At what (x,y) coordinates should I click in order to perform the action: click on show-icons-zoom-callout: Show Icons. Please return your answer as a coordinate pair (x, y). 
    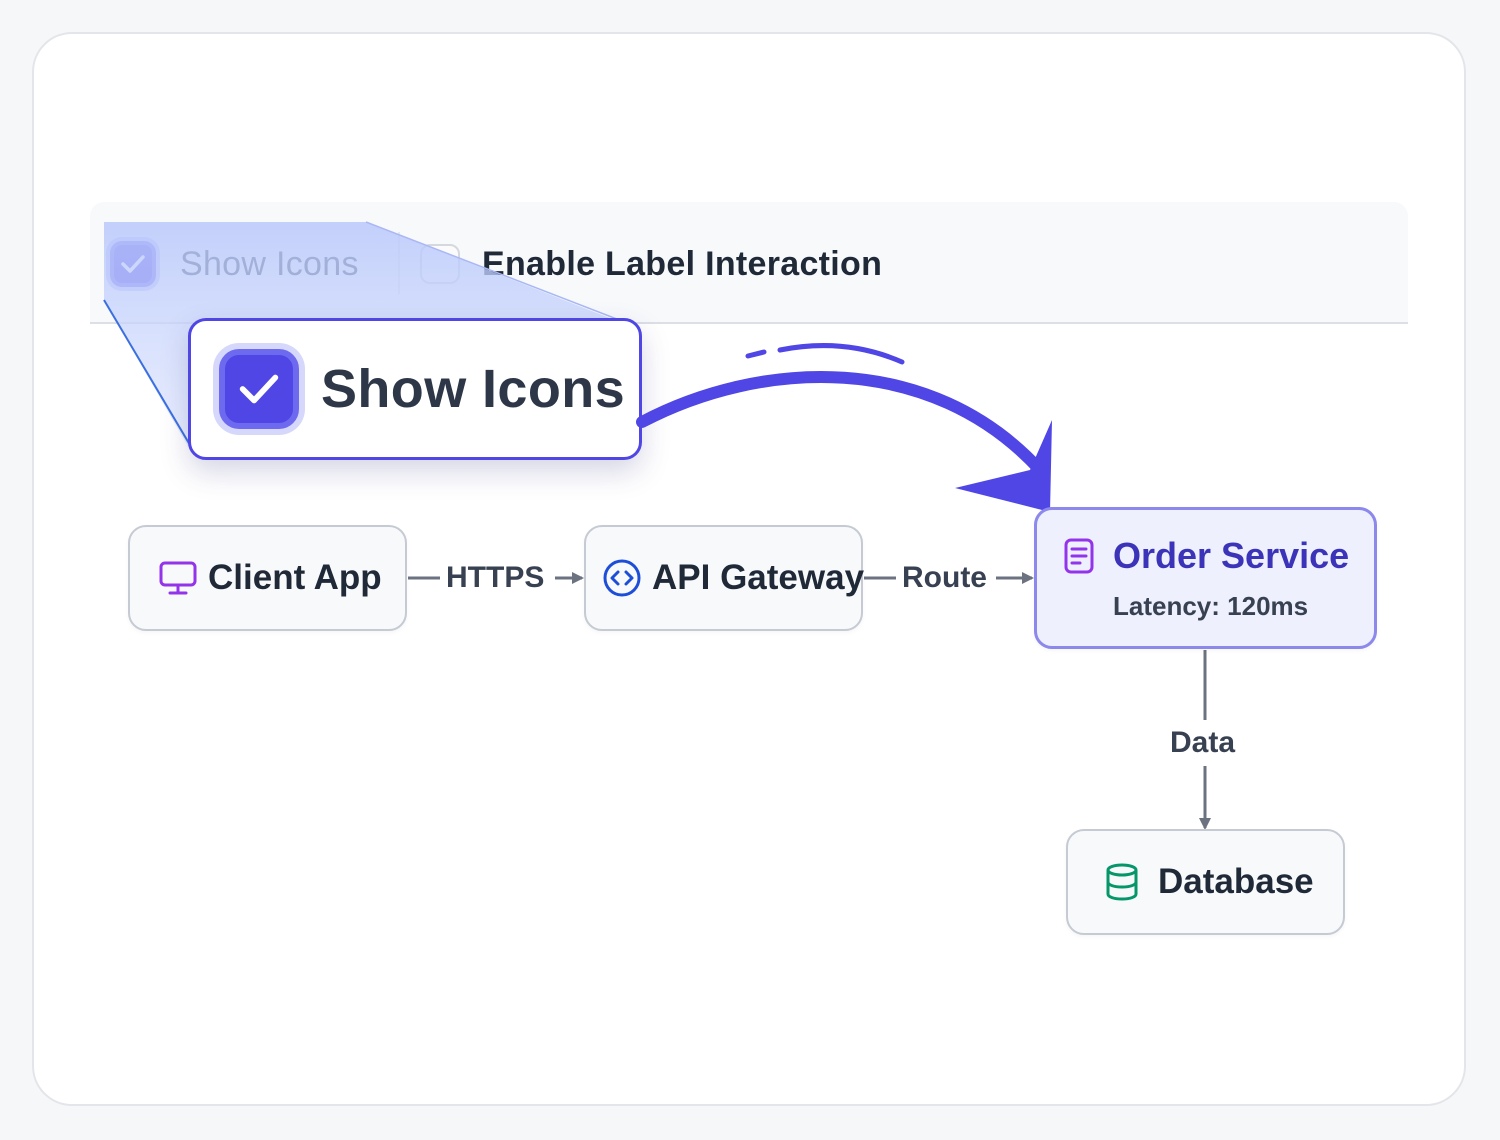
    Looking at the image, I should click on (415, 389).